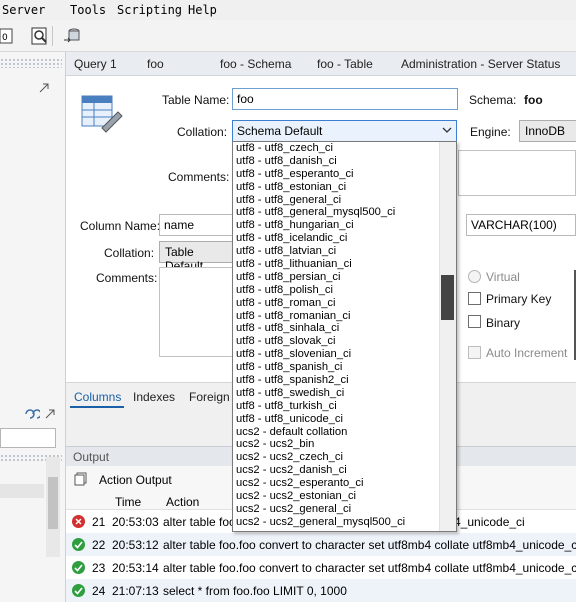  I want to click on schema-sync-icon, so click(72, 36).